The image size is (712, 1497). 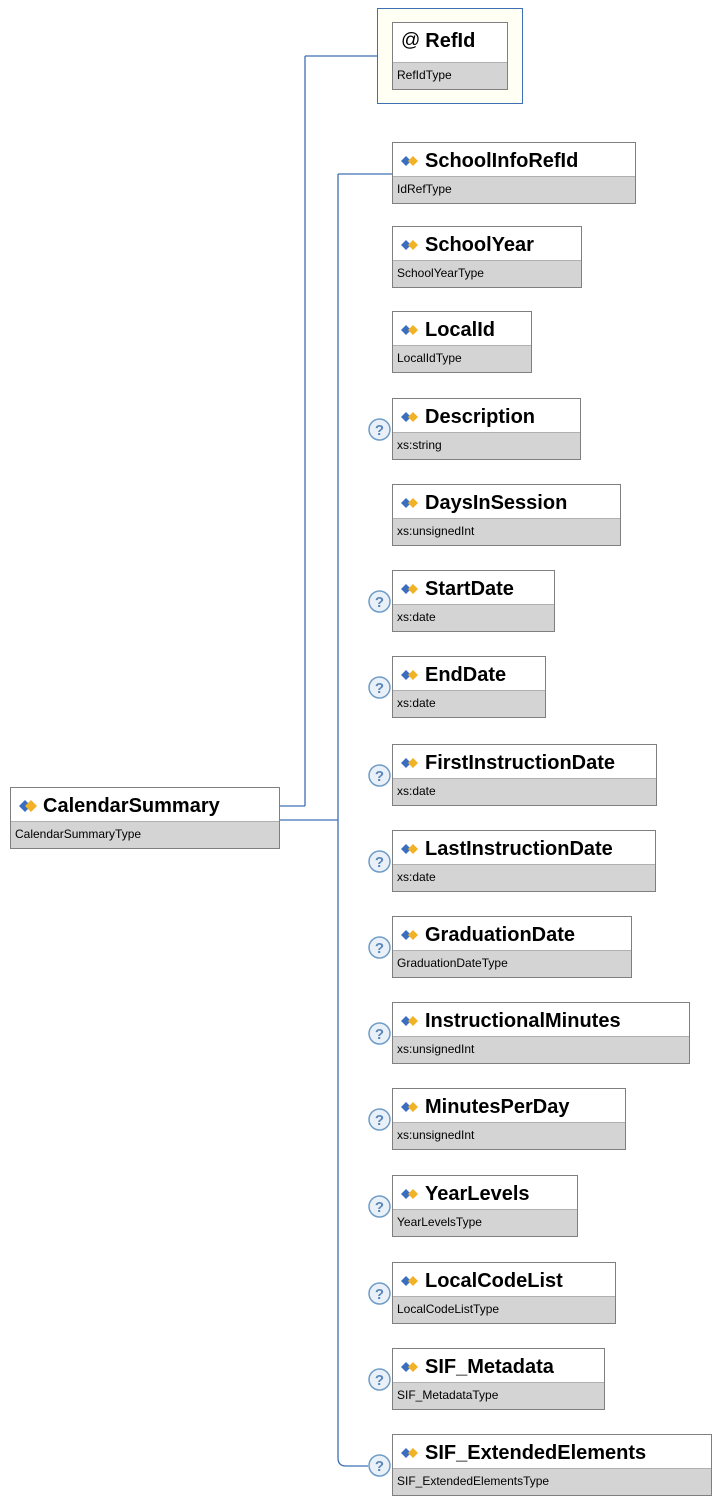 What do you see at coordinates (489, 1366) in the screenshot?
I see `element-name: SIF_Metadata` at bounding box center [489, 1366].